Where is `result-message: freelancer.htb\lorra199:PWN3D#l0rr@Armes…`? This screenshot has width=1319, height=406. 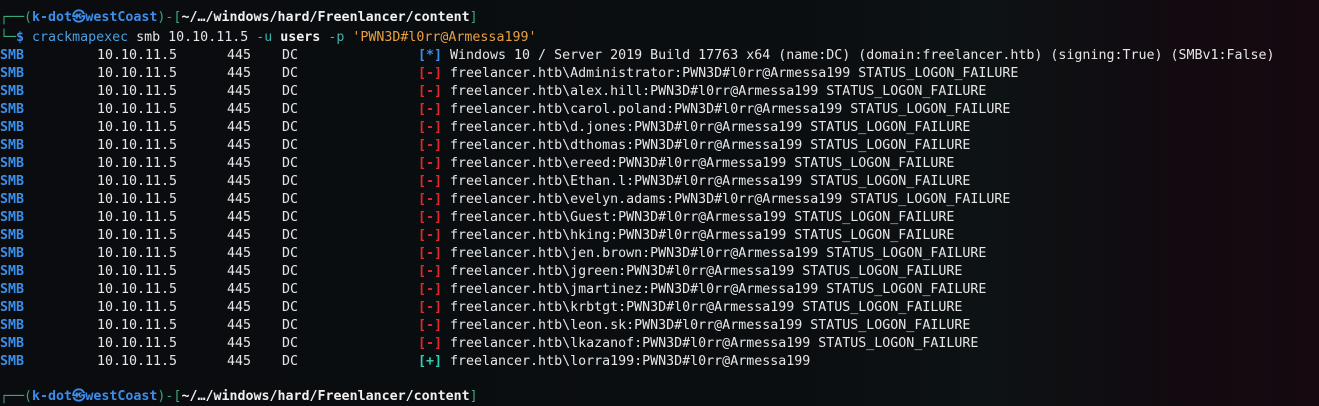
result-message: freelancer.htb\lorra199:PWN3D#l0rr@Armes… is located at coordinates (630, 361).